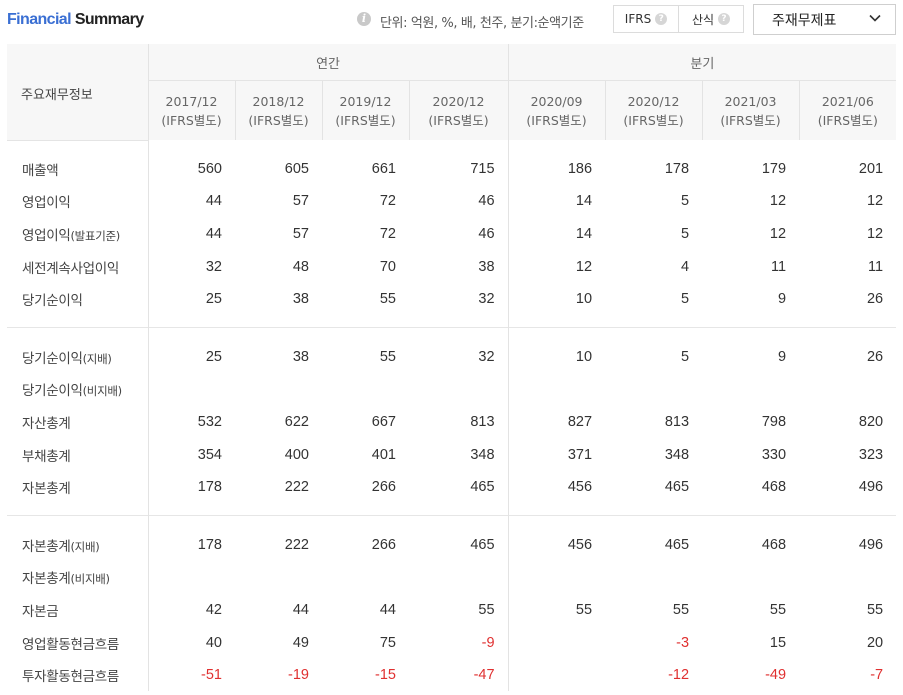  Describe the element at coordinates (451, 675) in the screenshot. I see `table-row: 투자활동현금흐름 -51 -19 -15 -47 -12 -49 -7` at that location.